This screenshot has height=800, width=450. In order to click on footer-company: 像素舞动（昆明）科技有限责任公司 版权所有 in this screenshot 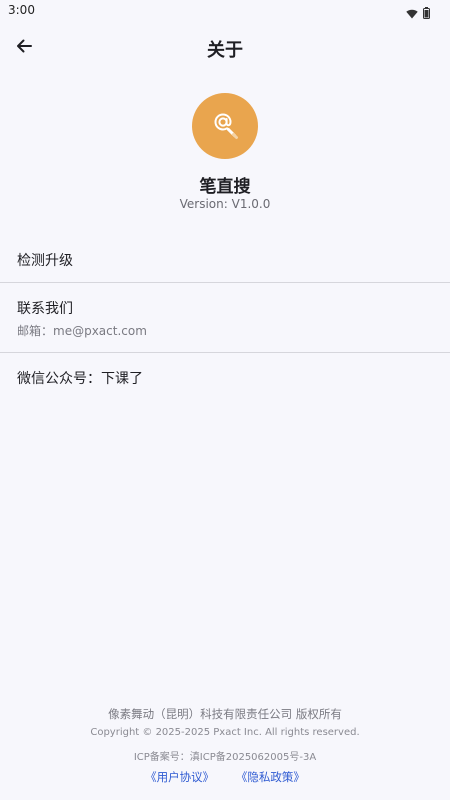, I will do `click(225, 714)`.